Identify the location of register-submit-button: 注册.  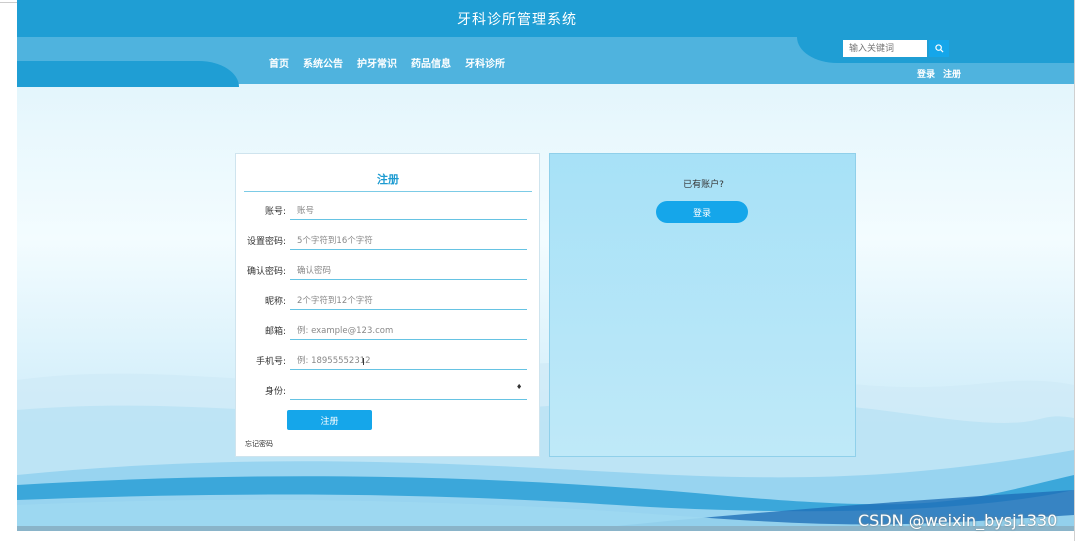
(329, 420).